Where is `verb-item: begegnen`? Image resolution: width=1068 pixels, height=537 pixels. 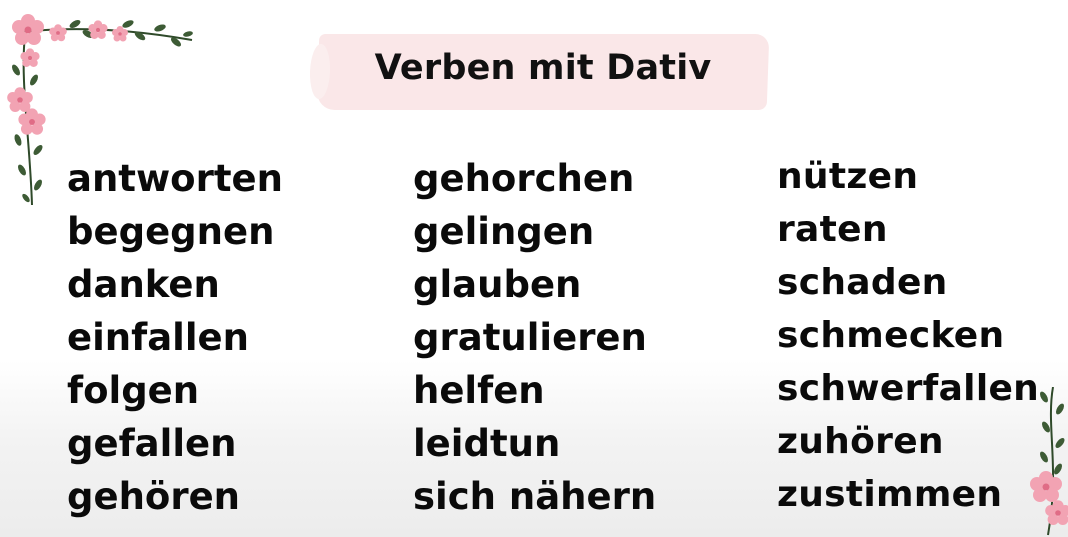
verb-item: begegnen is located at coordinates (171, 231).